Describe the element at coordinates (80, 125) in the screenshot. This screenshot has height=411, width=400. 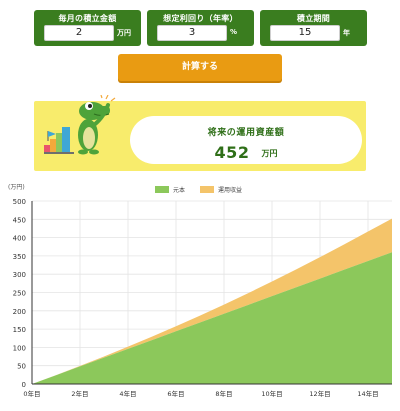
I see `crocodile-mascot-icon` at that location.